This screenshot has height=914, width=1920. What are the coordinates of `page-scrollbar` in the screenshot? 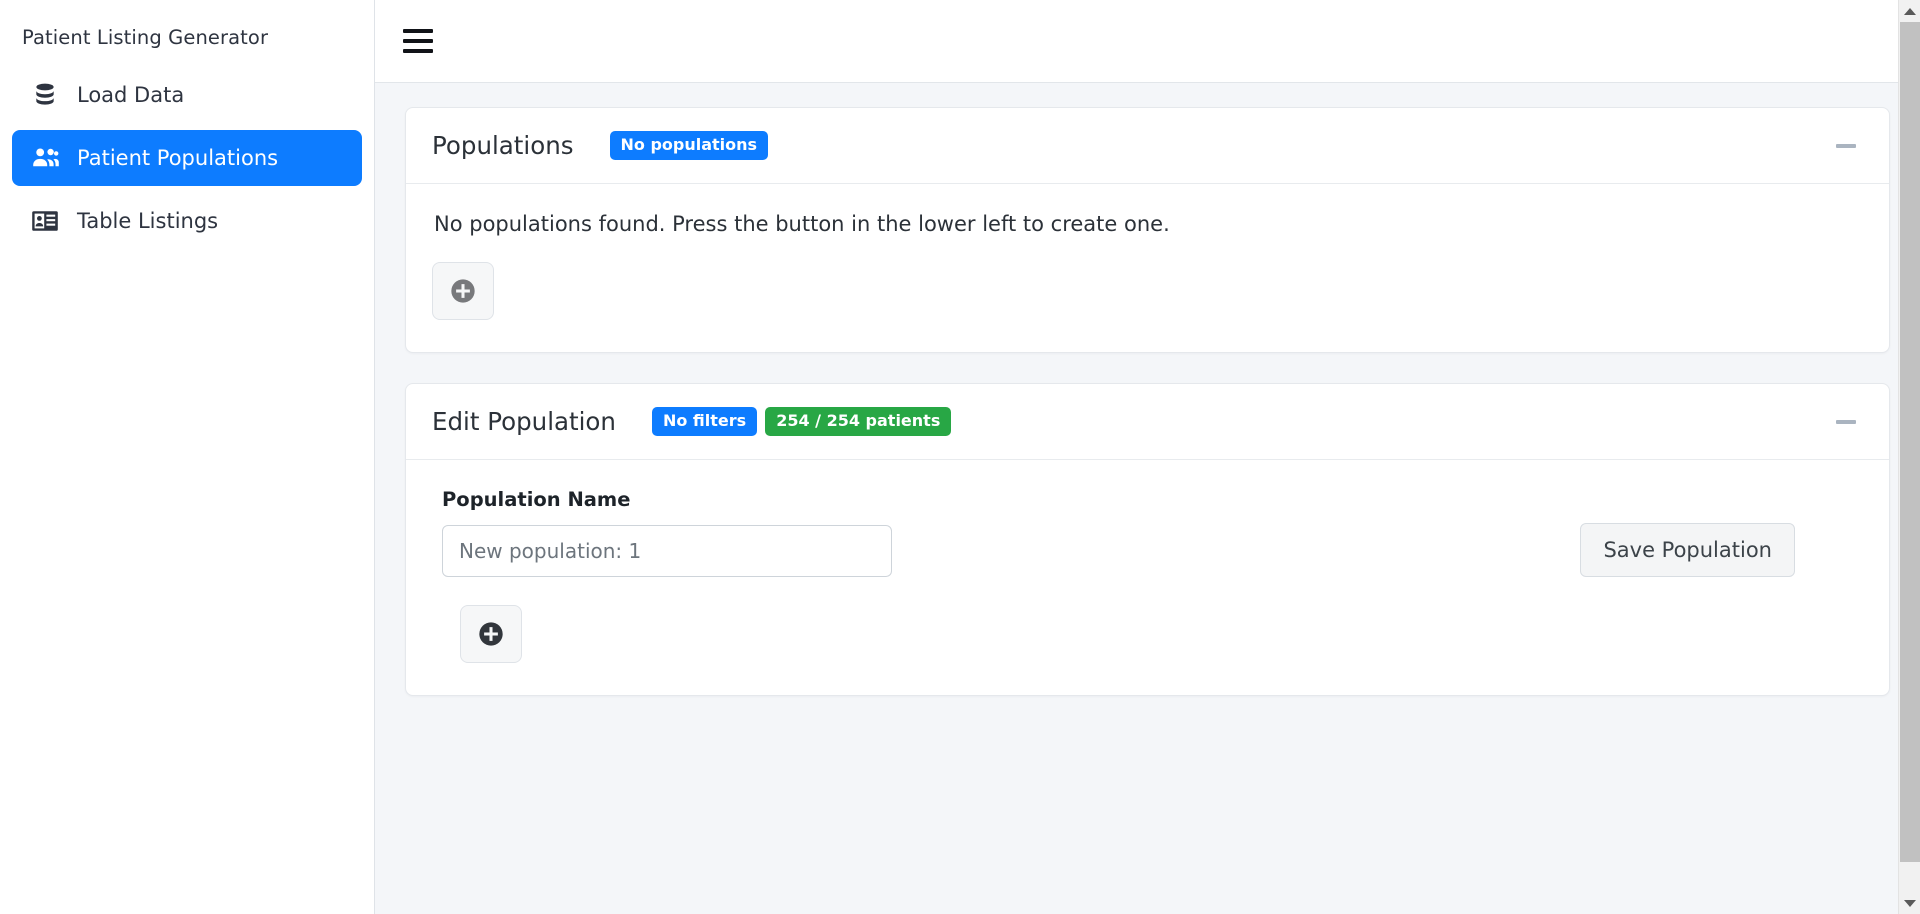 It's located at (1909, 457).